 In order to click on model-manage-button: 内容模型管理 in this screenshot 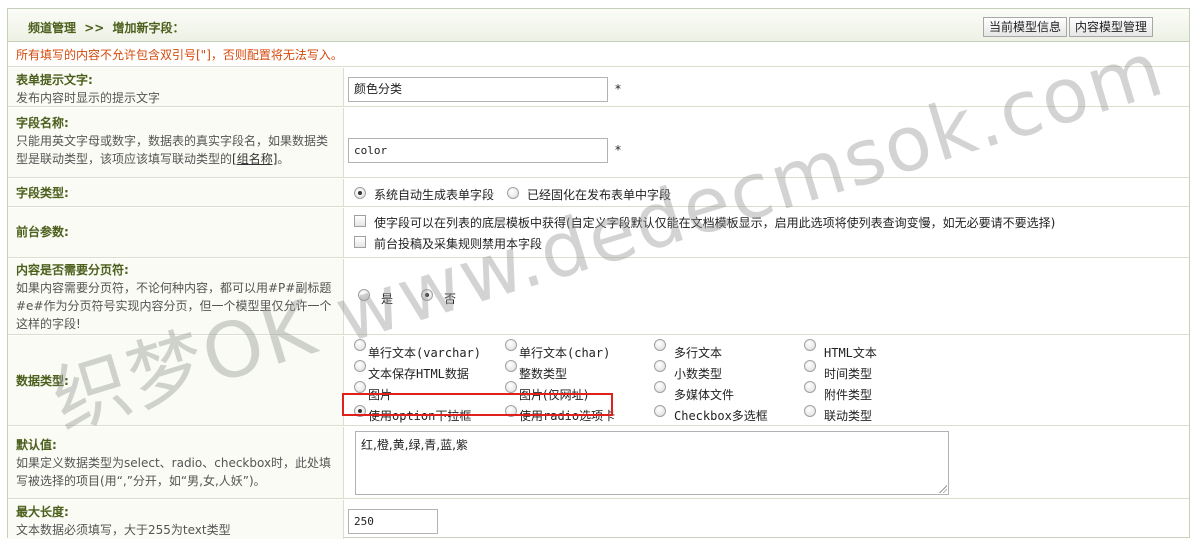, I will do `click(1111, 27)`.